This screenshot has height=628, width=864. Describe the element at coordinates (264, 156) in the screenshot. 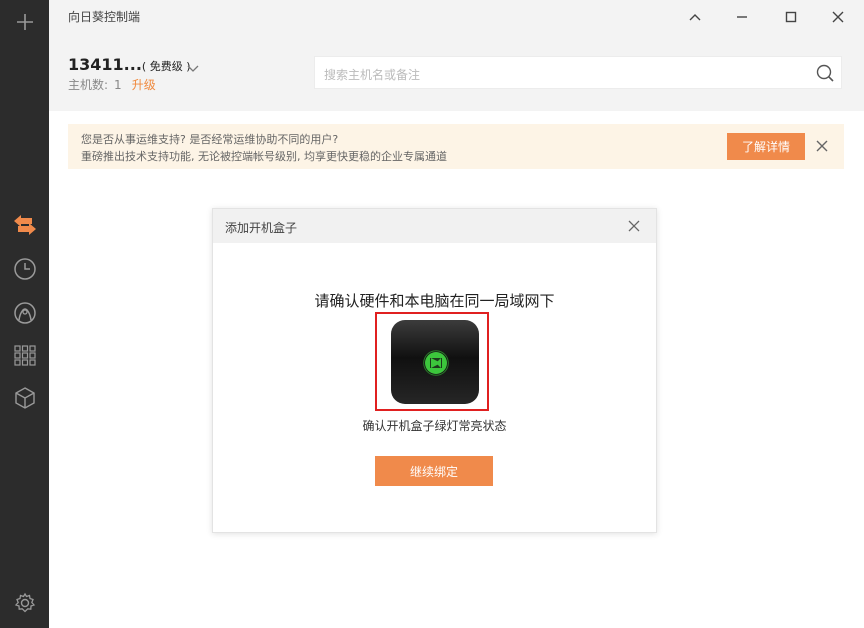

I see `notice-line-2: 重磅推出技术支持功能, 无论被控端帐号级别, 均享更快更稳的企业专属通道` at that location.